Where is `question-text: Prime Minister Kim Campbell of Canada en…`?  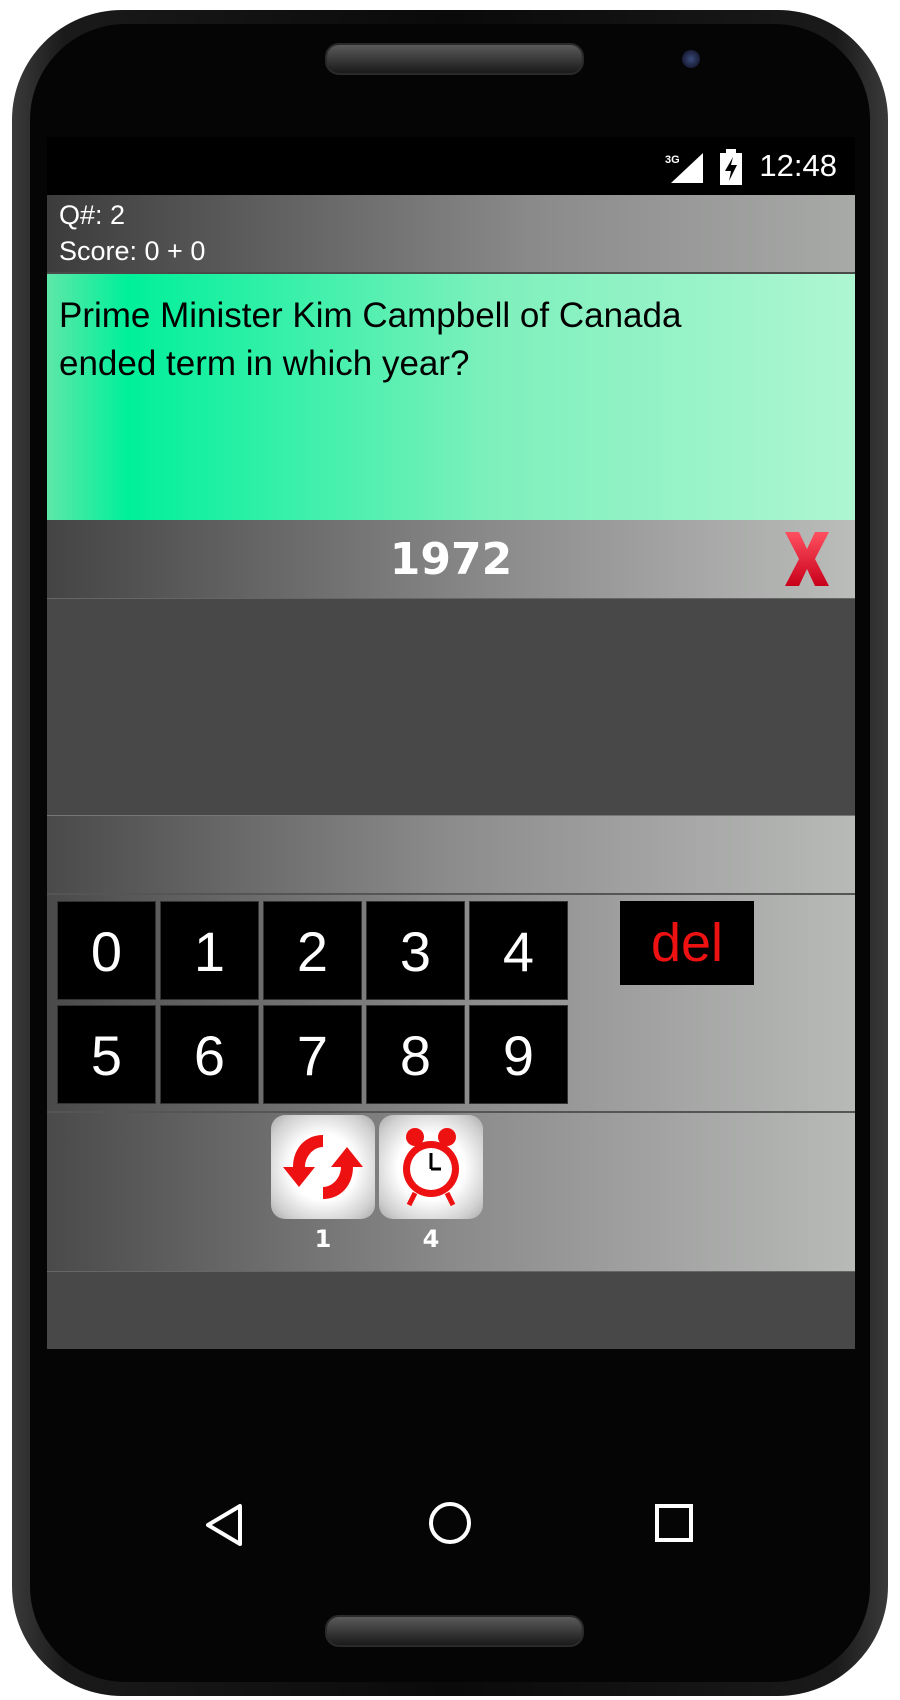
question-text: Prime Minister Kim Campbell of Canada en… is located at coordinates (370, 339).